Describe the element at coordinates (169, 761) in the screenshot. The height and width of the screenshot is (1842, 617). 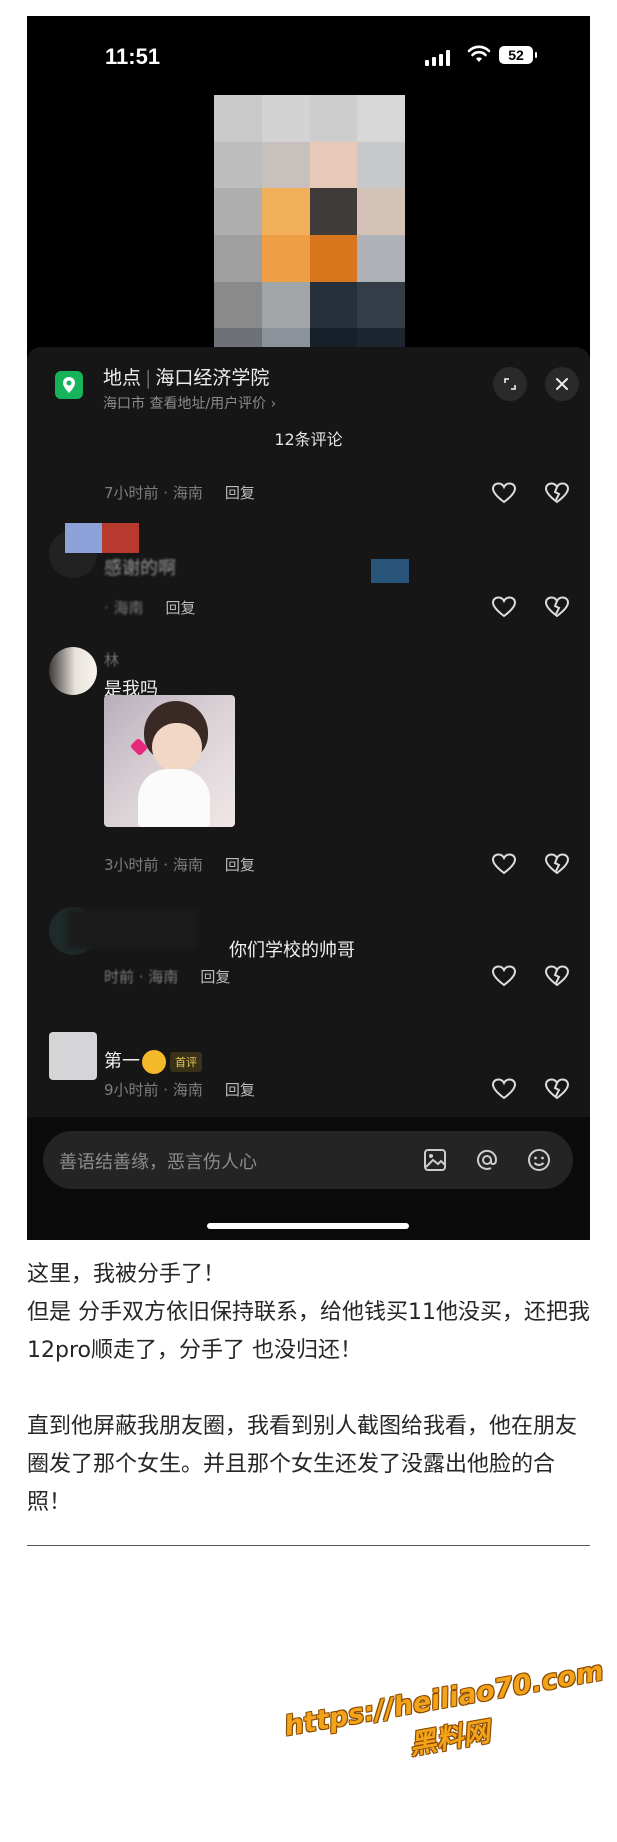
I see `sticker-image` at that location.